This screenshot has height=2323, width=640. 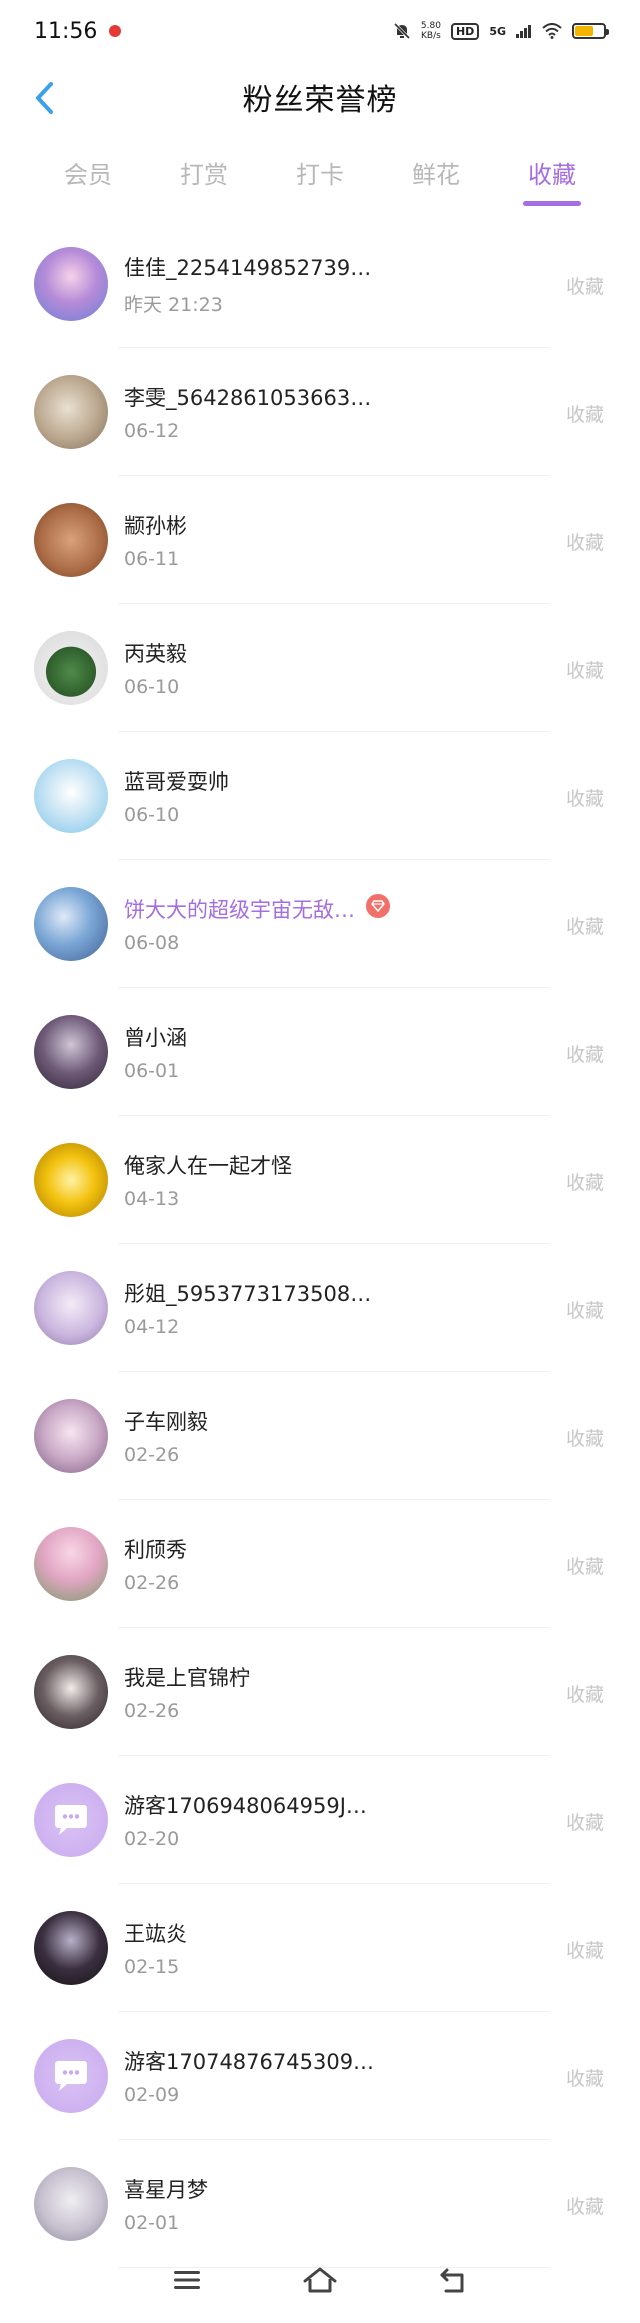 I want to click on fan-row: 李雯_5642861053663… 06-12 收藏, so click(x=320, y=412).